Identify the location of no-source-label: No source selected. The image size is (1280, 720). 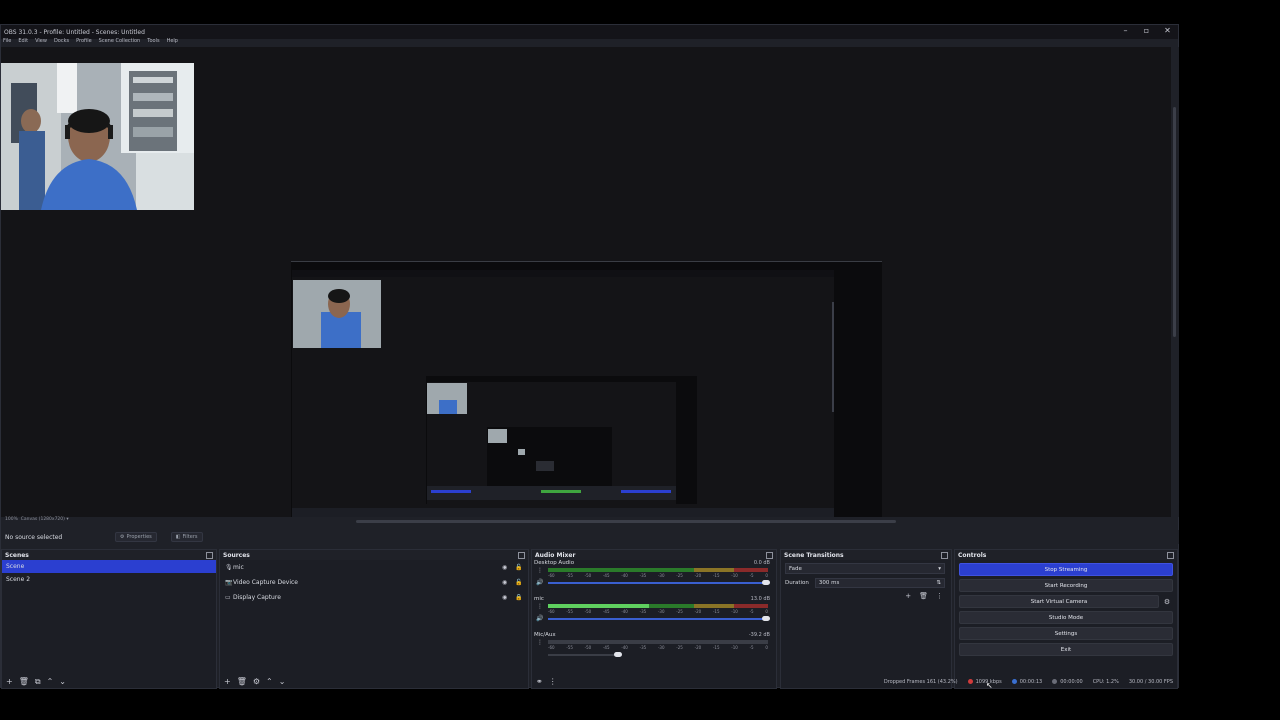
(34, 537).